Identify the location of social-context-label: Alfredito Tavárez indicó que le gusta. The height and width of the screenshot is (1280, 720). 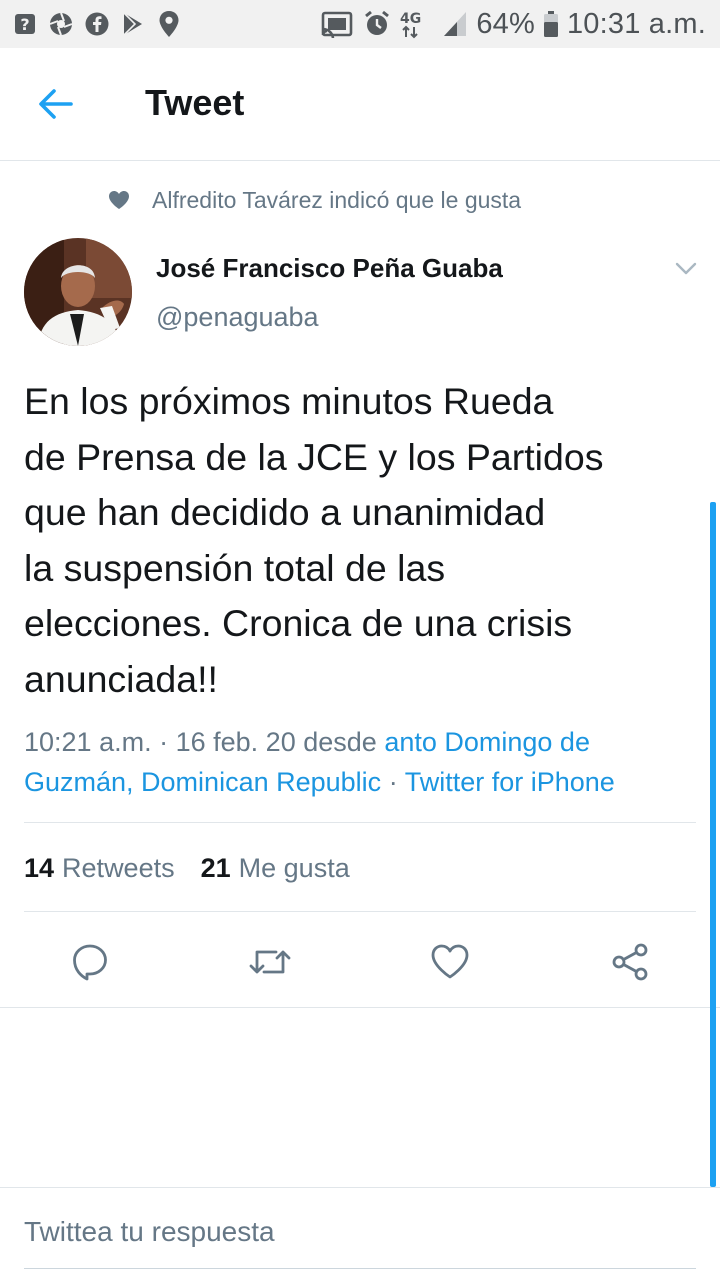
(337, 199).